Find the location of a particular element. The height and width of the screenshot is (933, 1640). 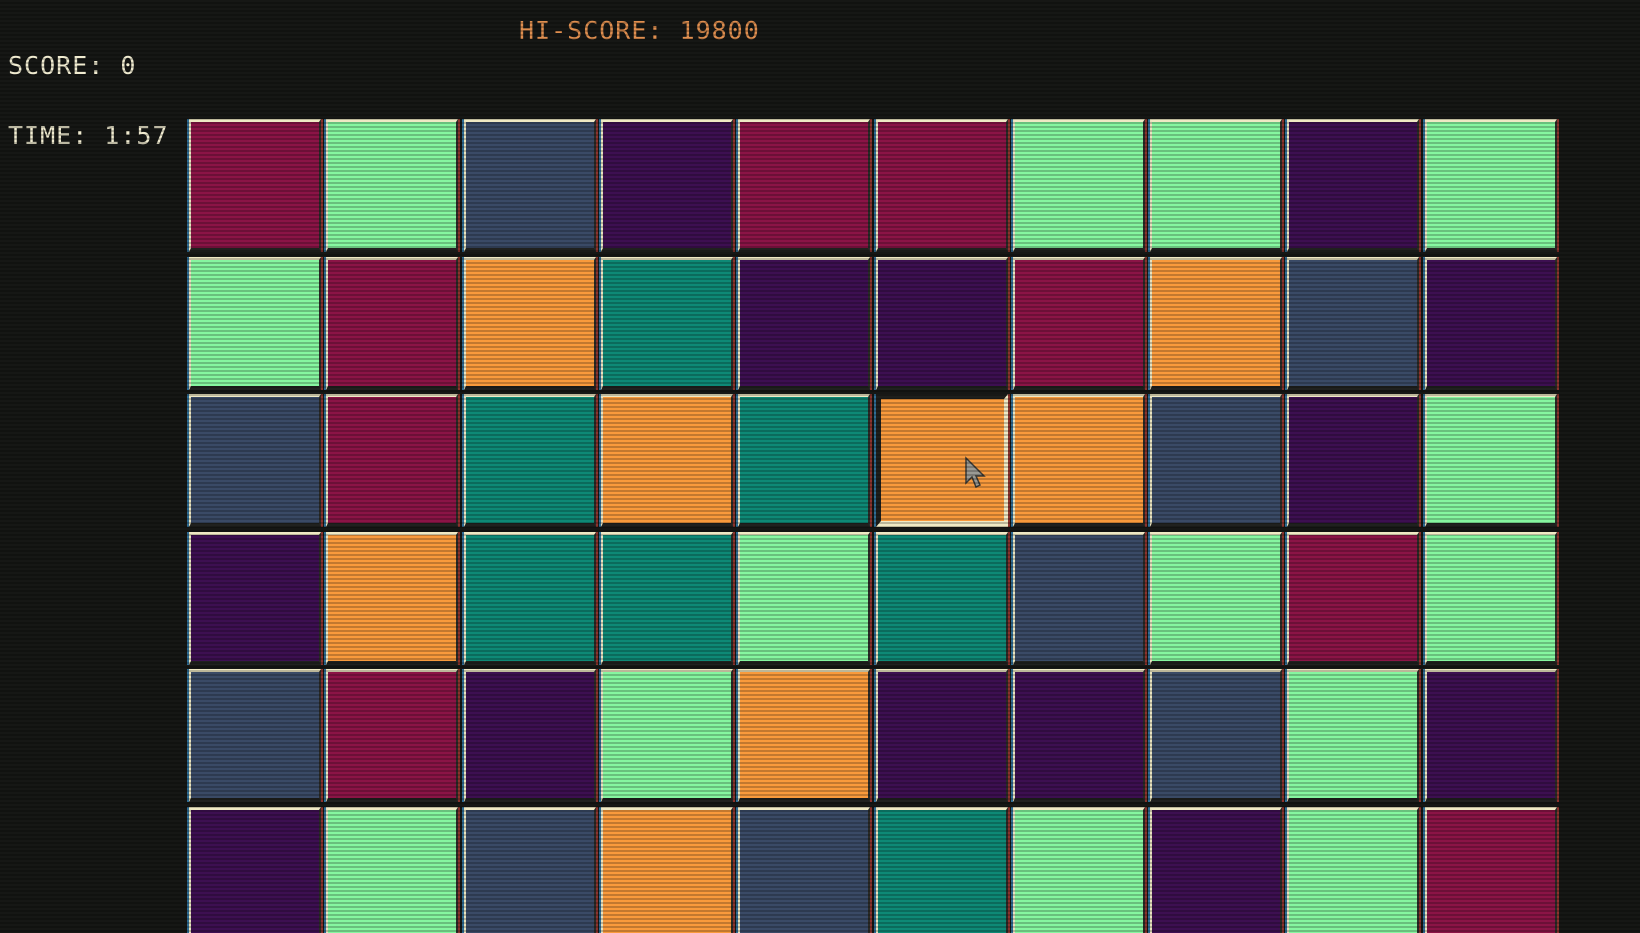

score-label: SCORE: 0 is located at coordinates (72, 65).